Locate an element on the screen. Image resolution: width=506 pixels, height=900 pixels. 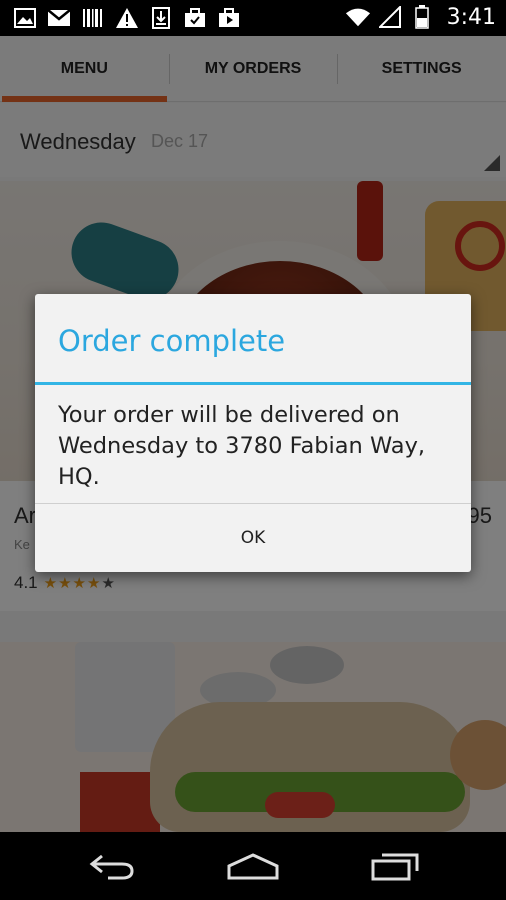
back-icon is located at coordinates (112, 866).